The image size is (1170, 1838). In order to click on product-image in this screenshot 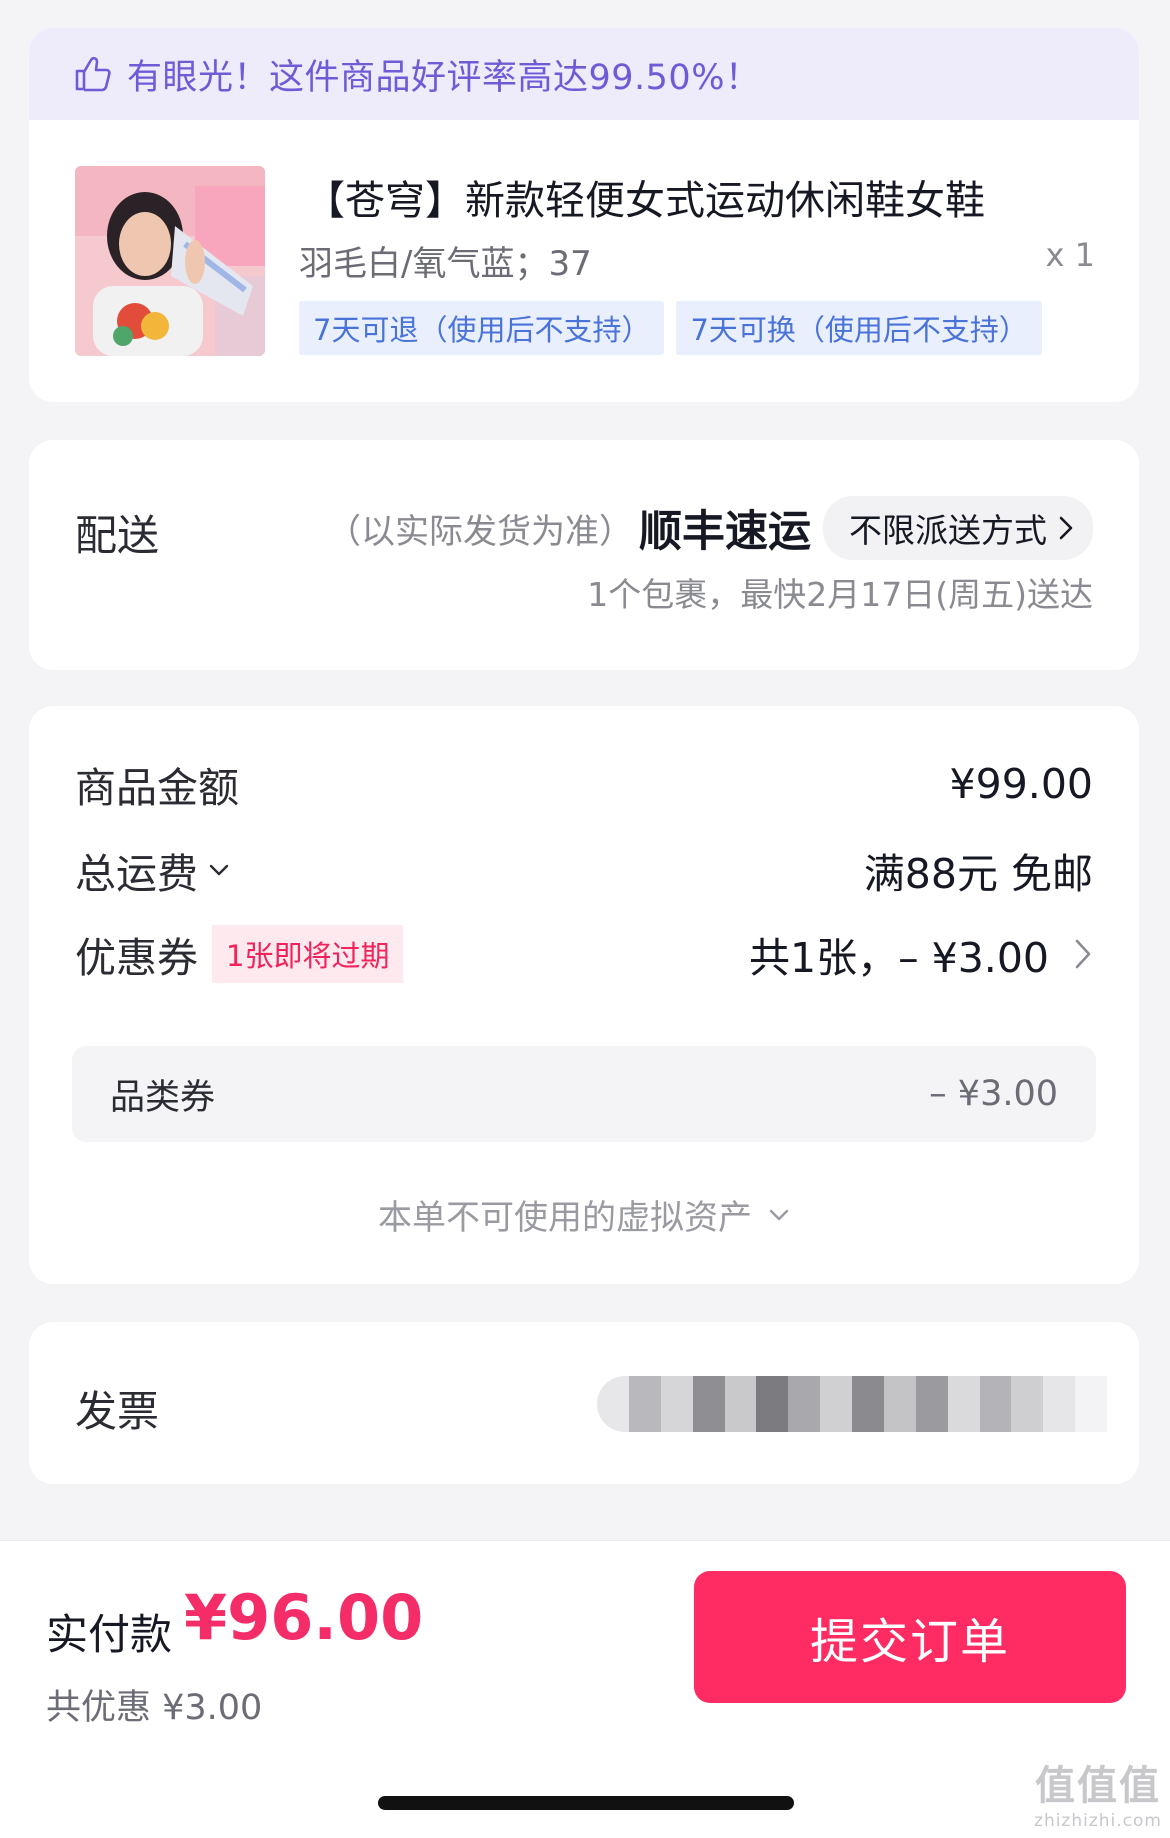, I will do `click(170, 261)`.